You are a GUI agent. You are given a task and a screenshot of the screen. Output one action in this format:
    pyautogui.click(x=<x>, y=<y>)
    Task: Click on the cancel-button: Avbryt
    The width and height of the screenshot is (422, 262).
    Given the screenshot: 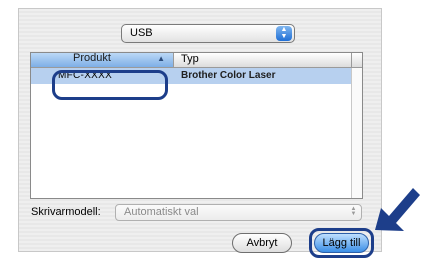 What is the action you would take?
    pyautogui.click(x=262, y=243)
    